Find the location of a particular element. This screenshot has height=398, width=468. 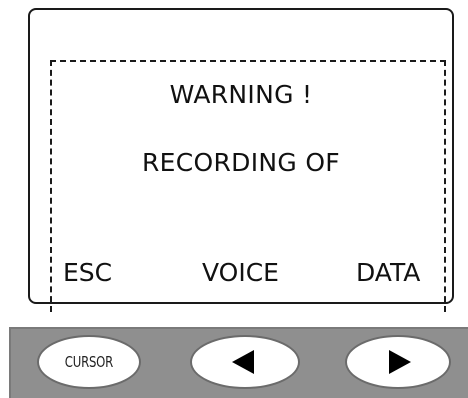

cursor-button: CURSOR is located at coordinates (89, 362).